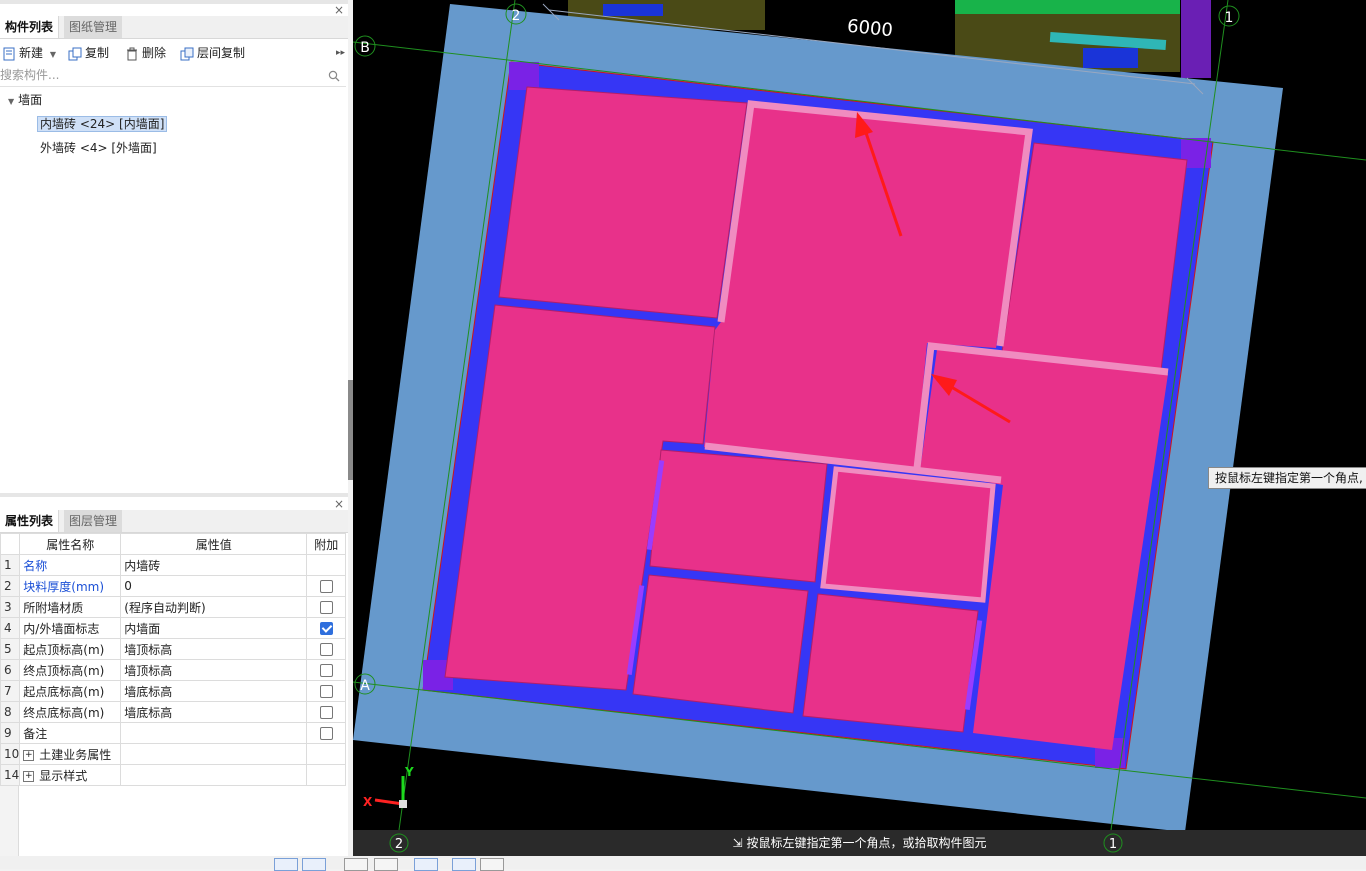 This screenshot has width=1366, height=871. I want to click on property-name: 内/外墙面标志, so click(70, 628).